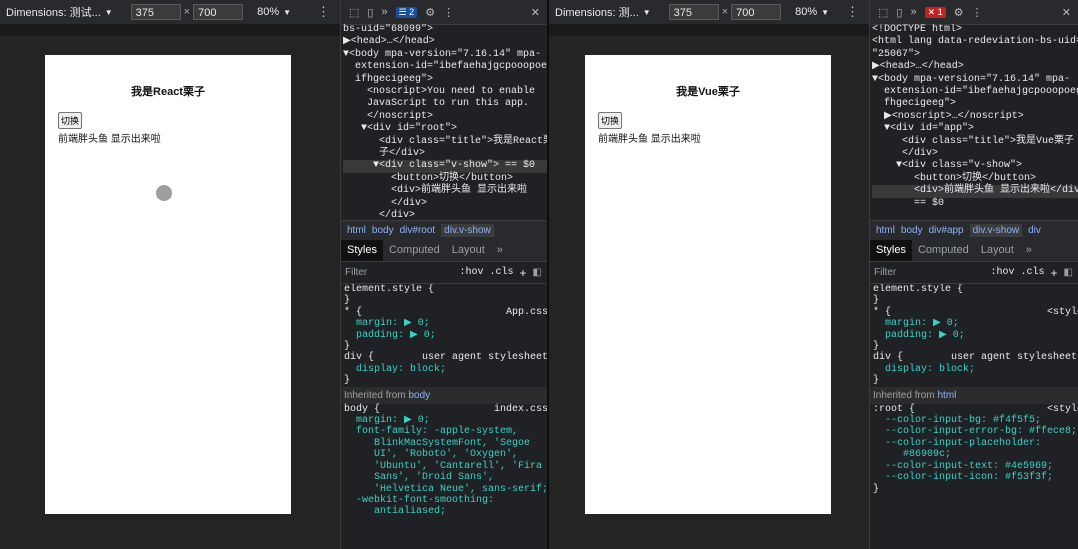 The image size is (1078, 549). Describe the element at coordinates (389, 289) in the screenshot. I see `styles-lines-line: element.style {` at that location.